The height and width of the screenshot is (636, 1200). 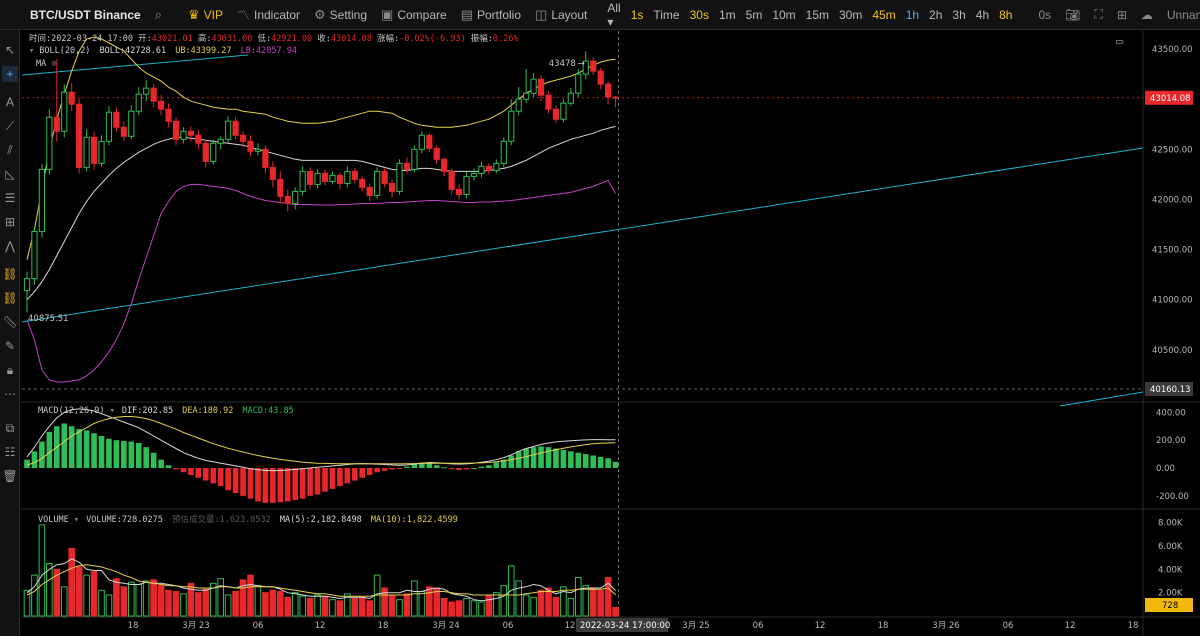 I want to click on price-tick-label: 42000.00, so click(x=1172, y=200).